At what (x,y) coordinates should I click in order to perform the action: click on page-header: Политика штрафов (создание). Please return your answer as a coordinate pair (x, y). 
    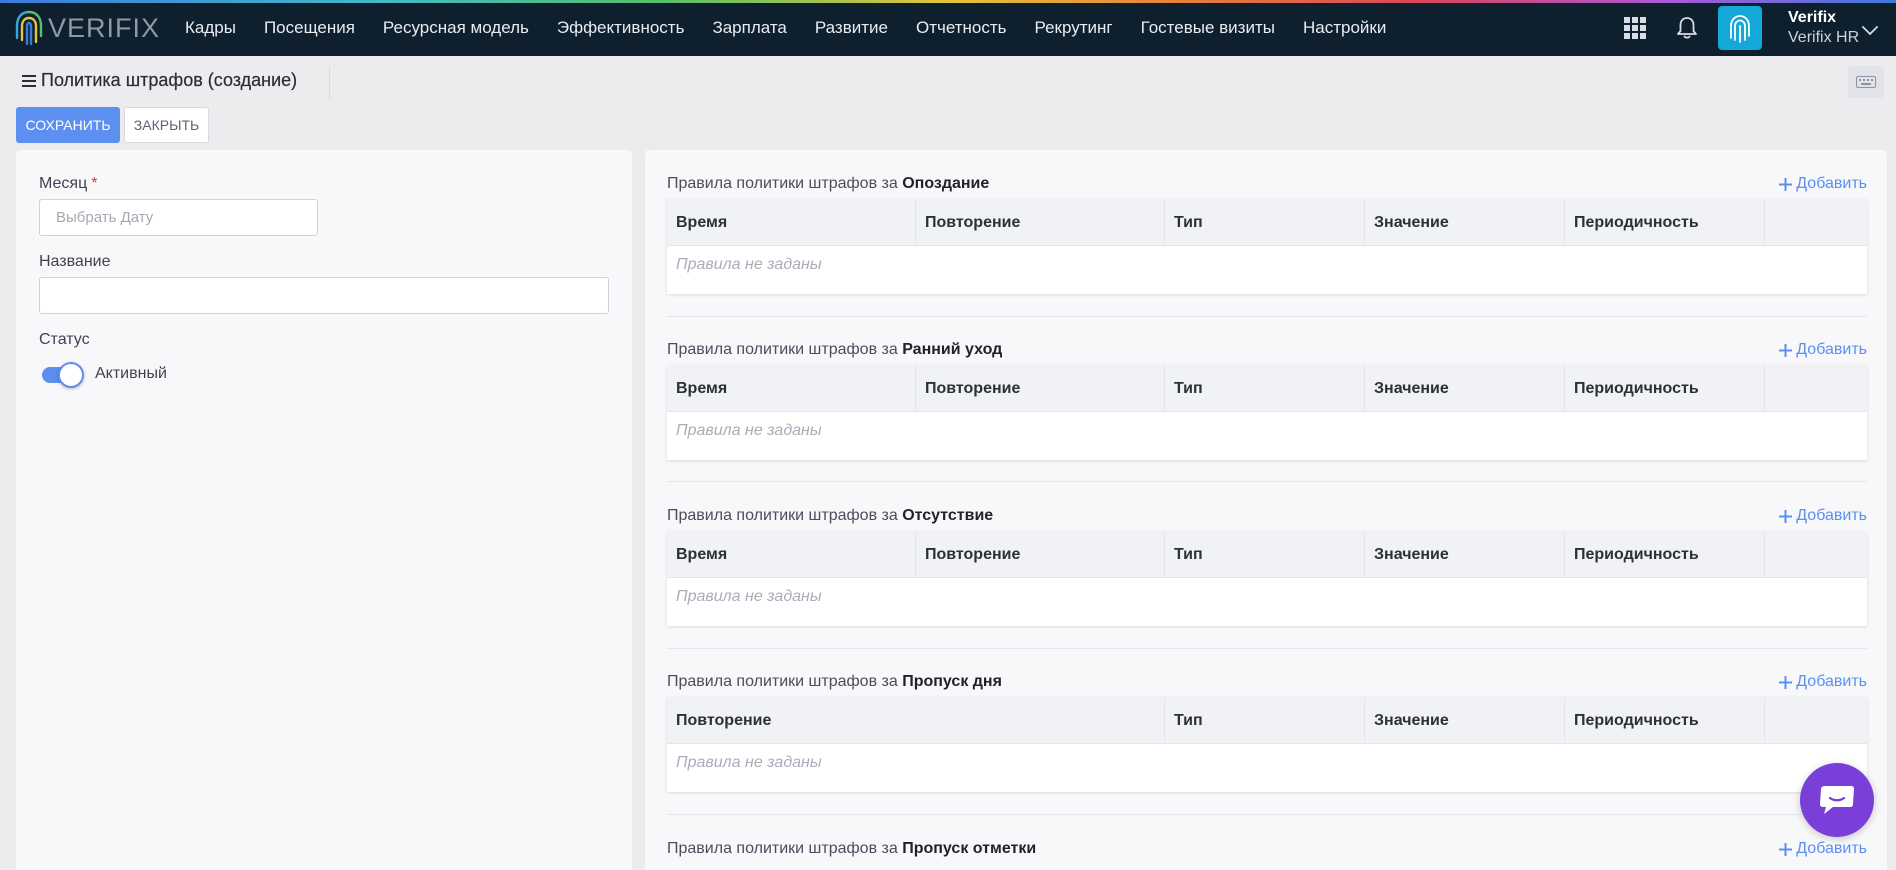
    Looking at the image, I should click on (159, 80).